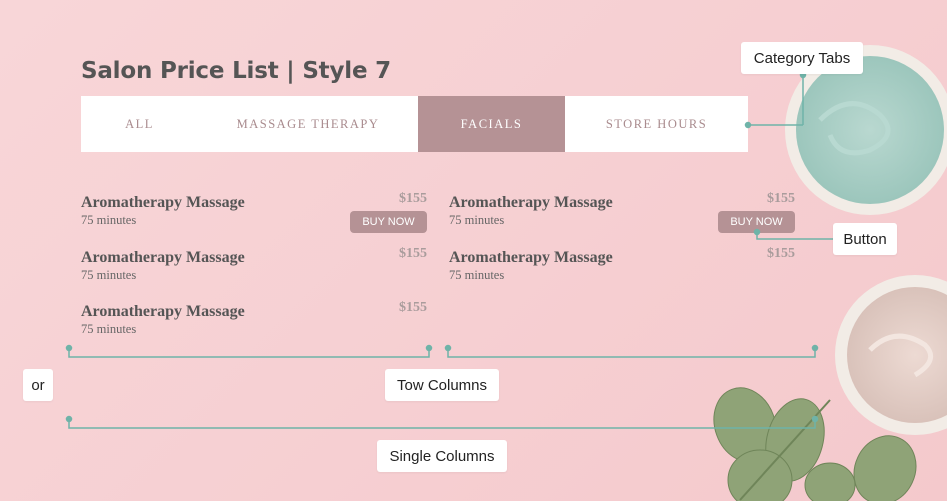  I want to click on button-callout: Button, so click(865, 239).